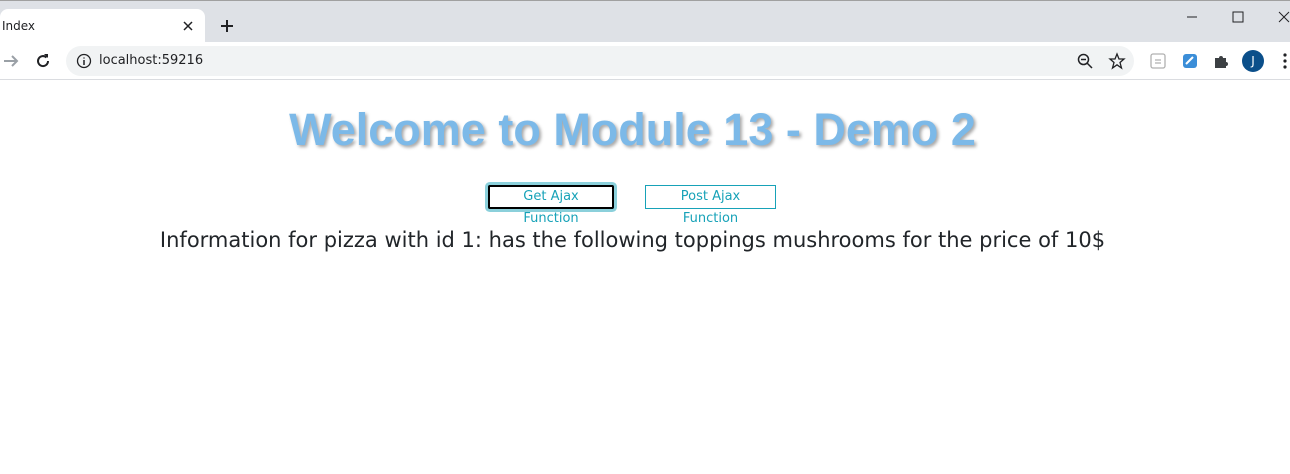 The width and height of the screenshot is (1290, 474). Describe the element at coordinates (84, 61) in the screenshot. I see `info-icon` at that location.